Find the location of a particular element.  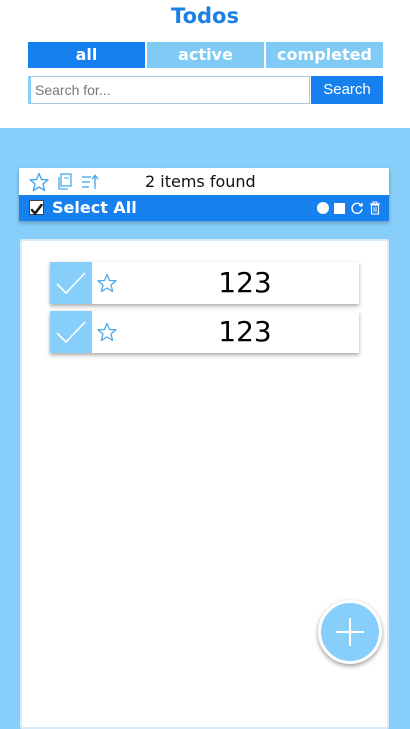

sort-icon is located at coordinates (90, 182).